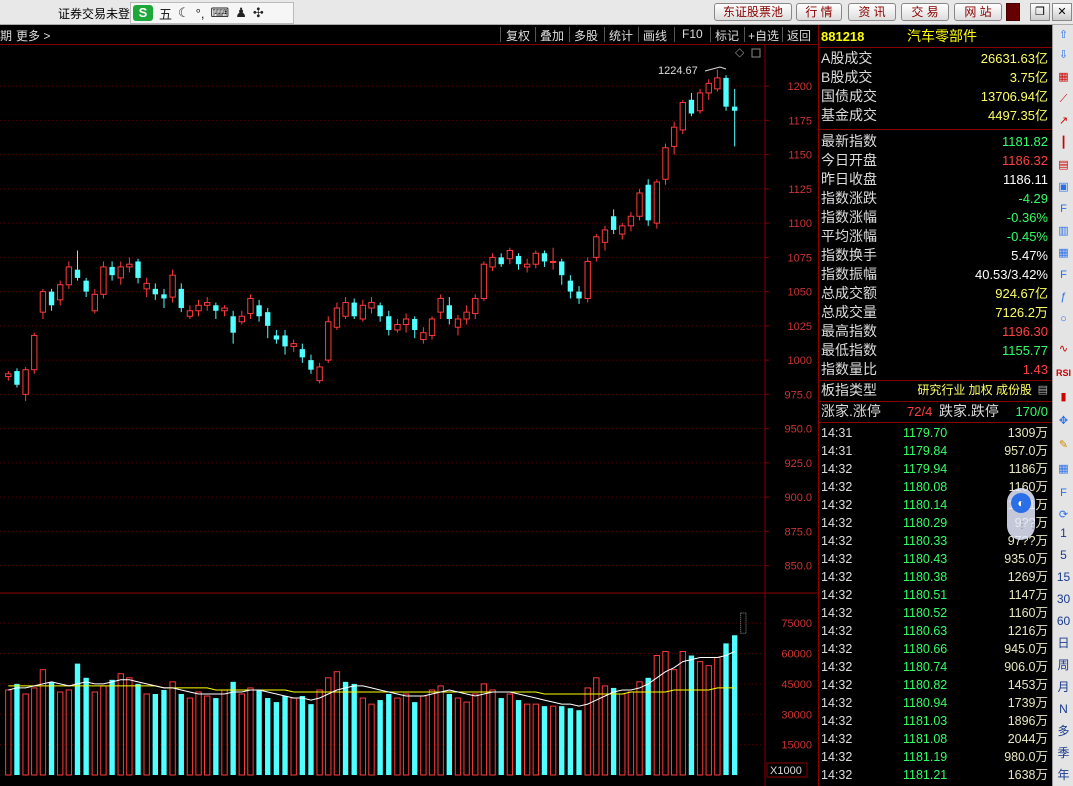 The height and width of the screenshot is (786, 1073). What do you see at coordinates (798, 498) in the screenshot?
I see `price-tick-label: 900.0` at bounding box center [798, 498].